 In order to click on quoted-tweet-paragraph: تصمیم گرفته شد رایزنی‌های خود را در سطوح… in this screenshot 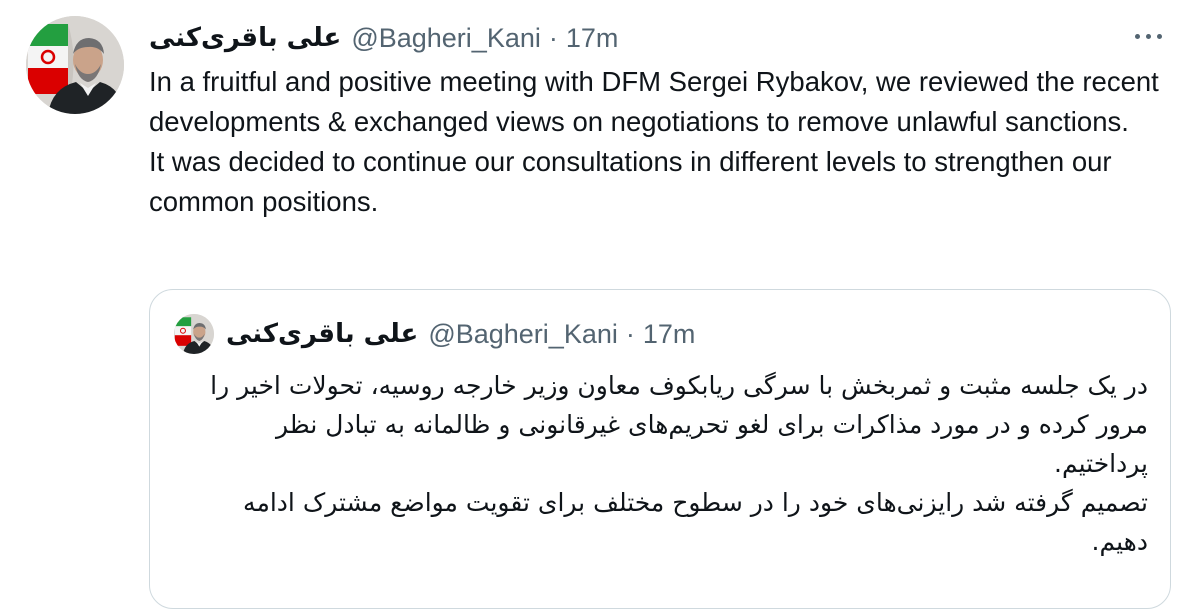, I will do `click(695, 522)`.